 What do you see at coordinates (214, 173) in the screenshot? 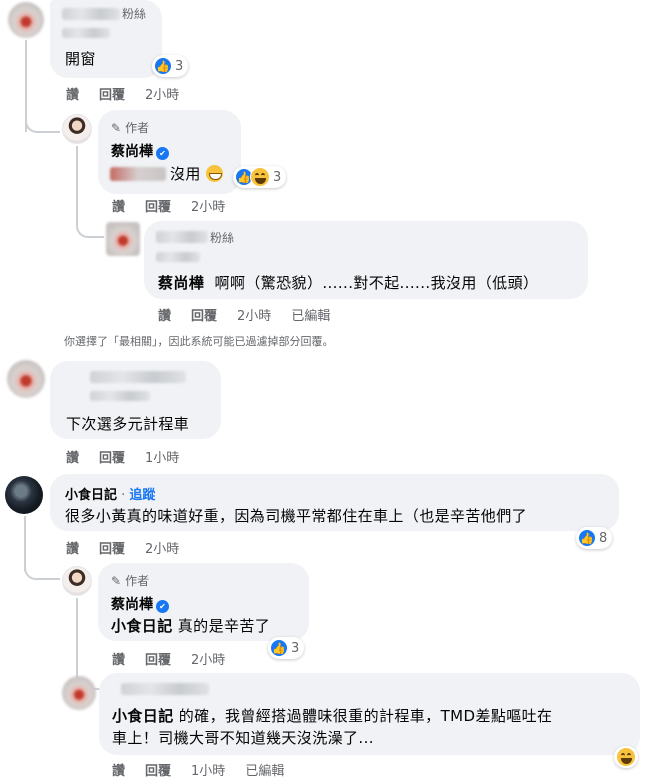
I see `grin-emoji` at bounding box center [214, 173].